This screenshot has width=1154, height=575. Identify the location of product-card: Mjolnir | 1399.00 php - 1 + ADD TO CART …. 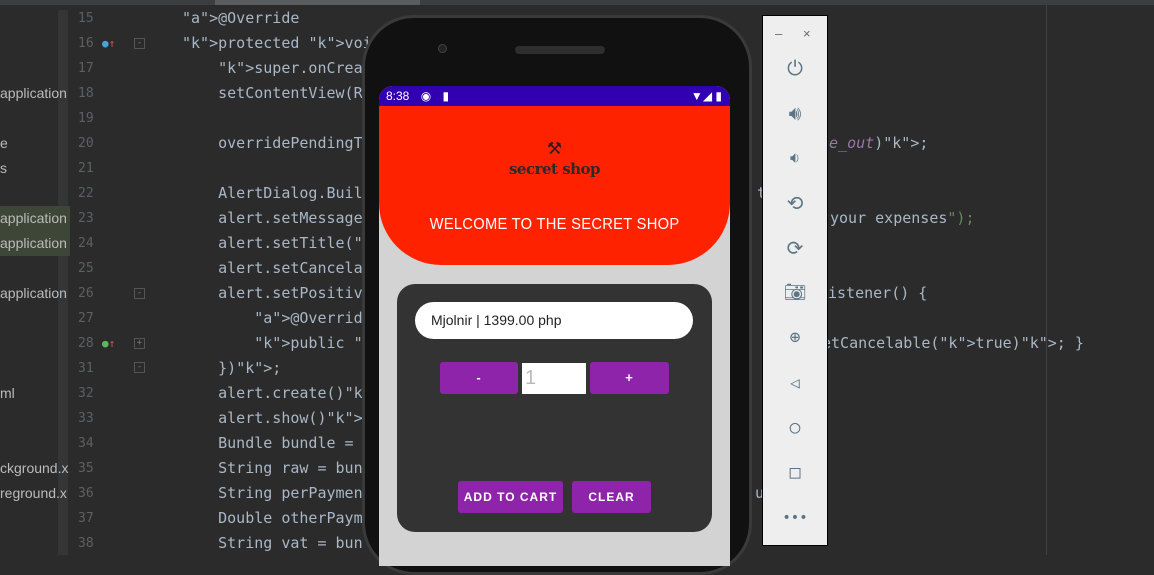
(554, 408).